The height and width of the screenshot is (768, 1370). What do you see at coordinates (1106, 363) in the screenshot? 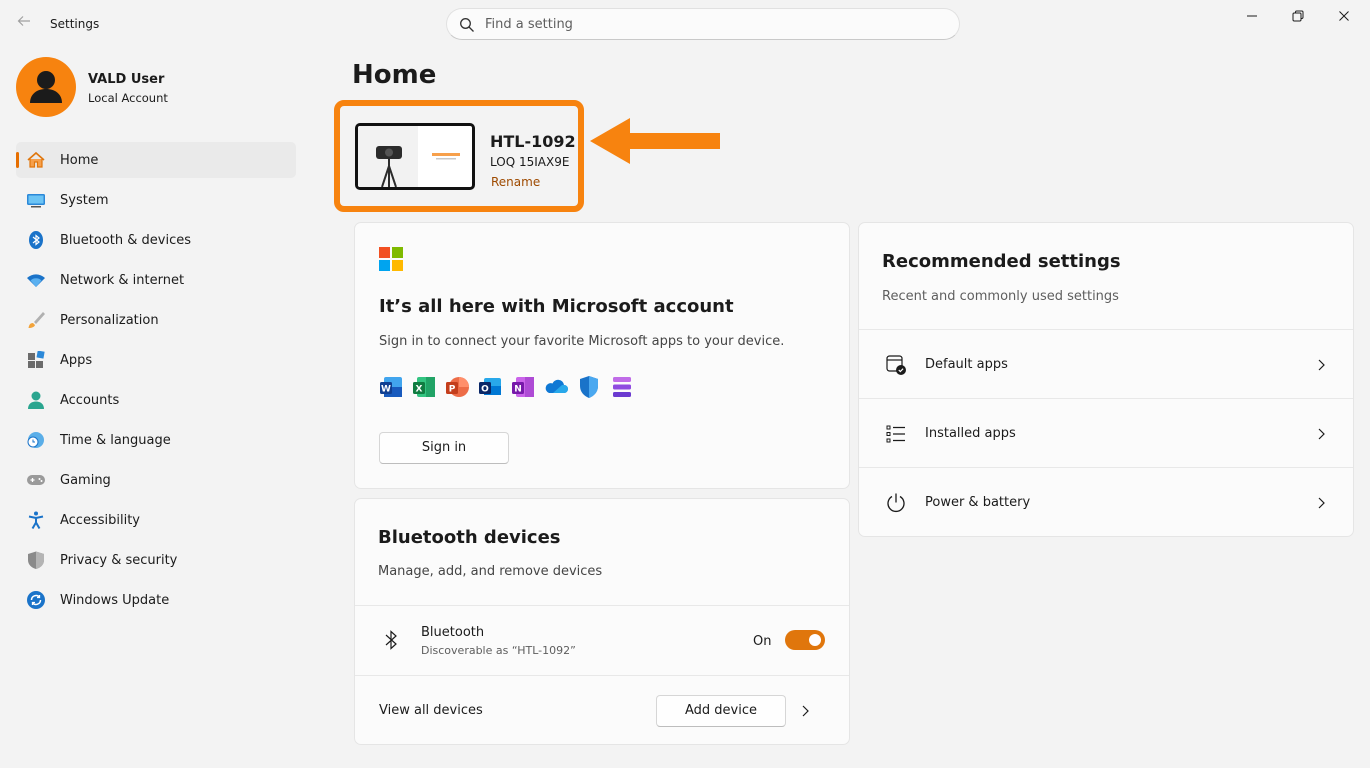
I see `rec-row-default-apps: Default apps` at bounding box center [1106, 363].